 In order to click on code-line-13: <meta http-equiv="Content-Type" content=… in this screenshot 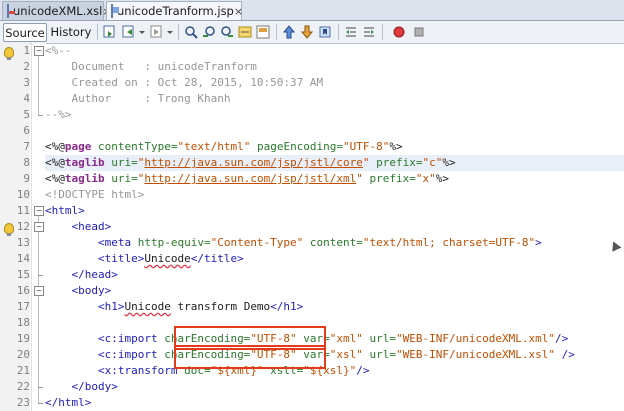, I will do `click(293, 243)`.